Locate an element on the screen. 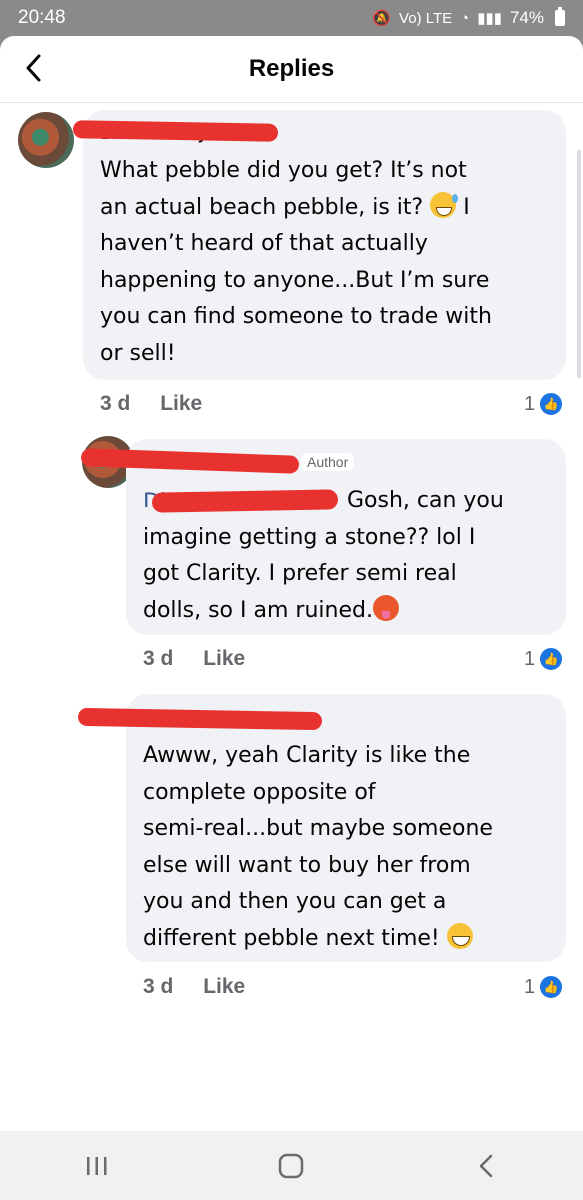 Image resolution: width=583 pixels, height=1200 pixels. home-icon is located at coordinates (291, 1165).